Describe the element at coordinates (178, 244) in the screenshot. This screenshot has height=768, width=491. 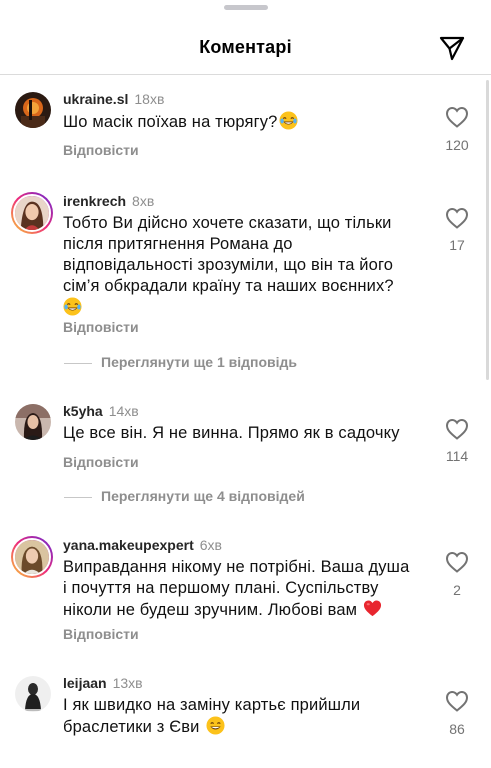
I see `comment-line: після притягнення Романа до` at that location.